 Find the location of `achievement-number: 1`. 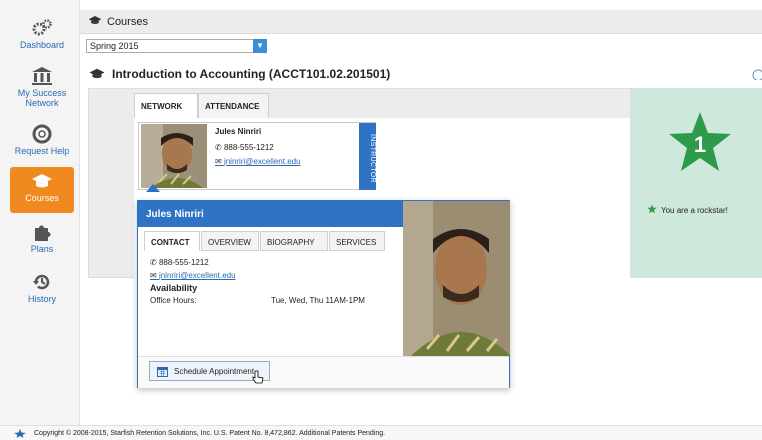

achievement-number: 1 is located at coordinates (700, 144).